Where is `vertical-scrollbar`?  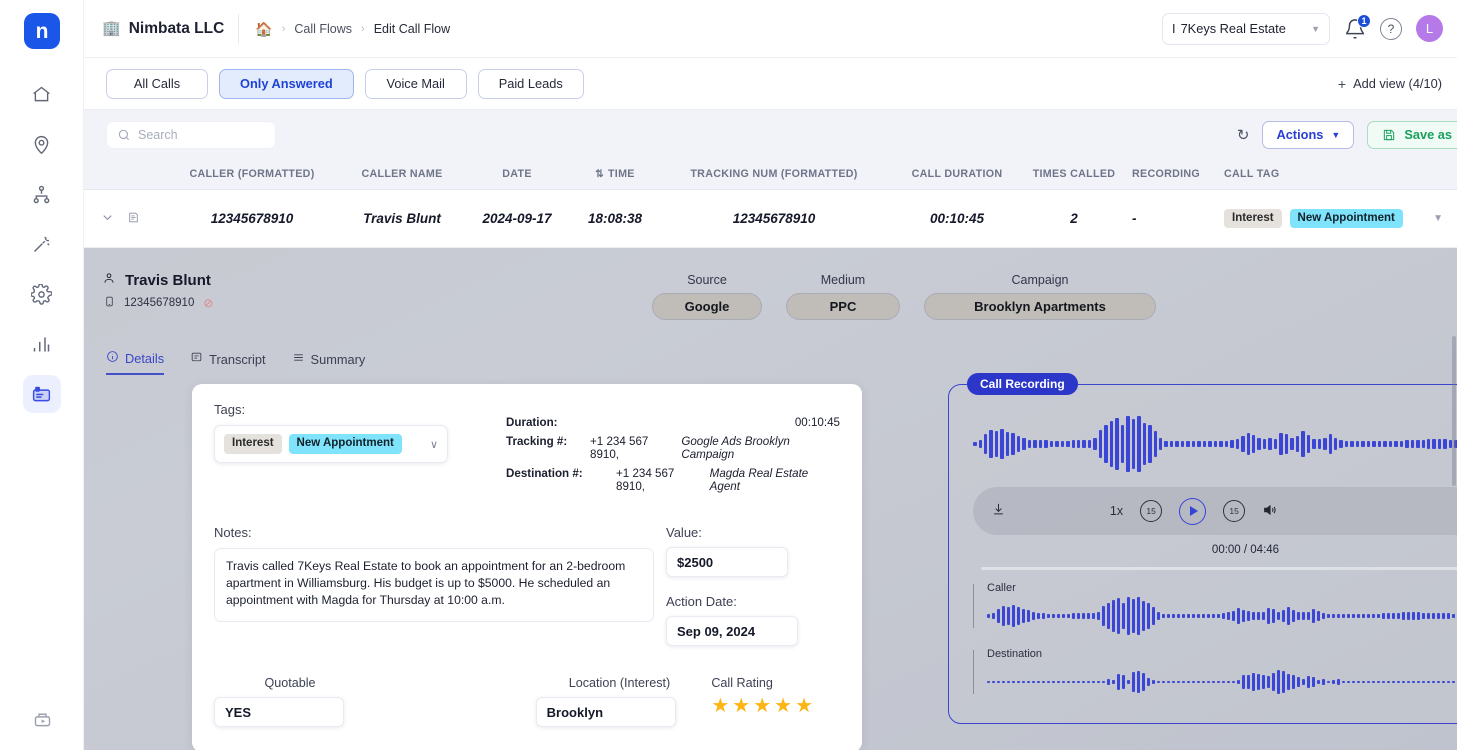
vertical-scrollbar is located at coordinates (1454, 499).